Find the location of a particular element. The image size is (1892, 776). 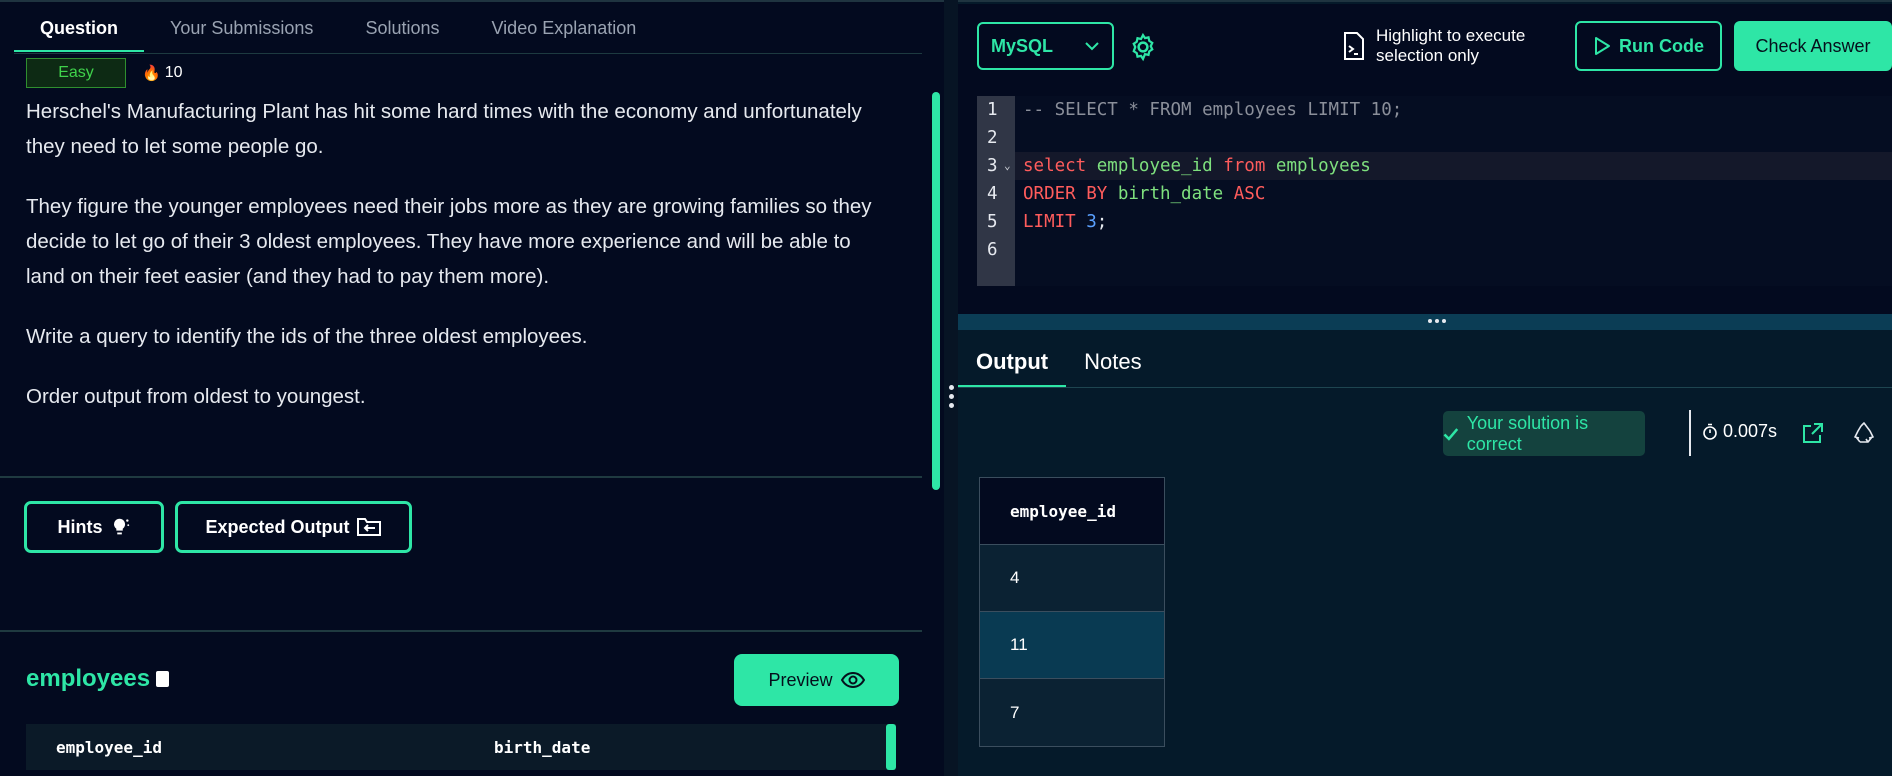

tab-output: Output is located at coordinates (1012, 361).